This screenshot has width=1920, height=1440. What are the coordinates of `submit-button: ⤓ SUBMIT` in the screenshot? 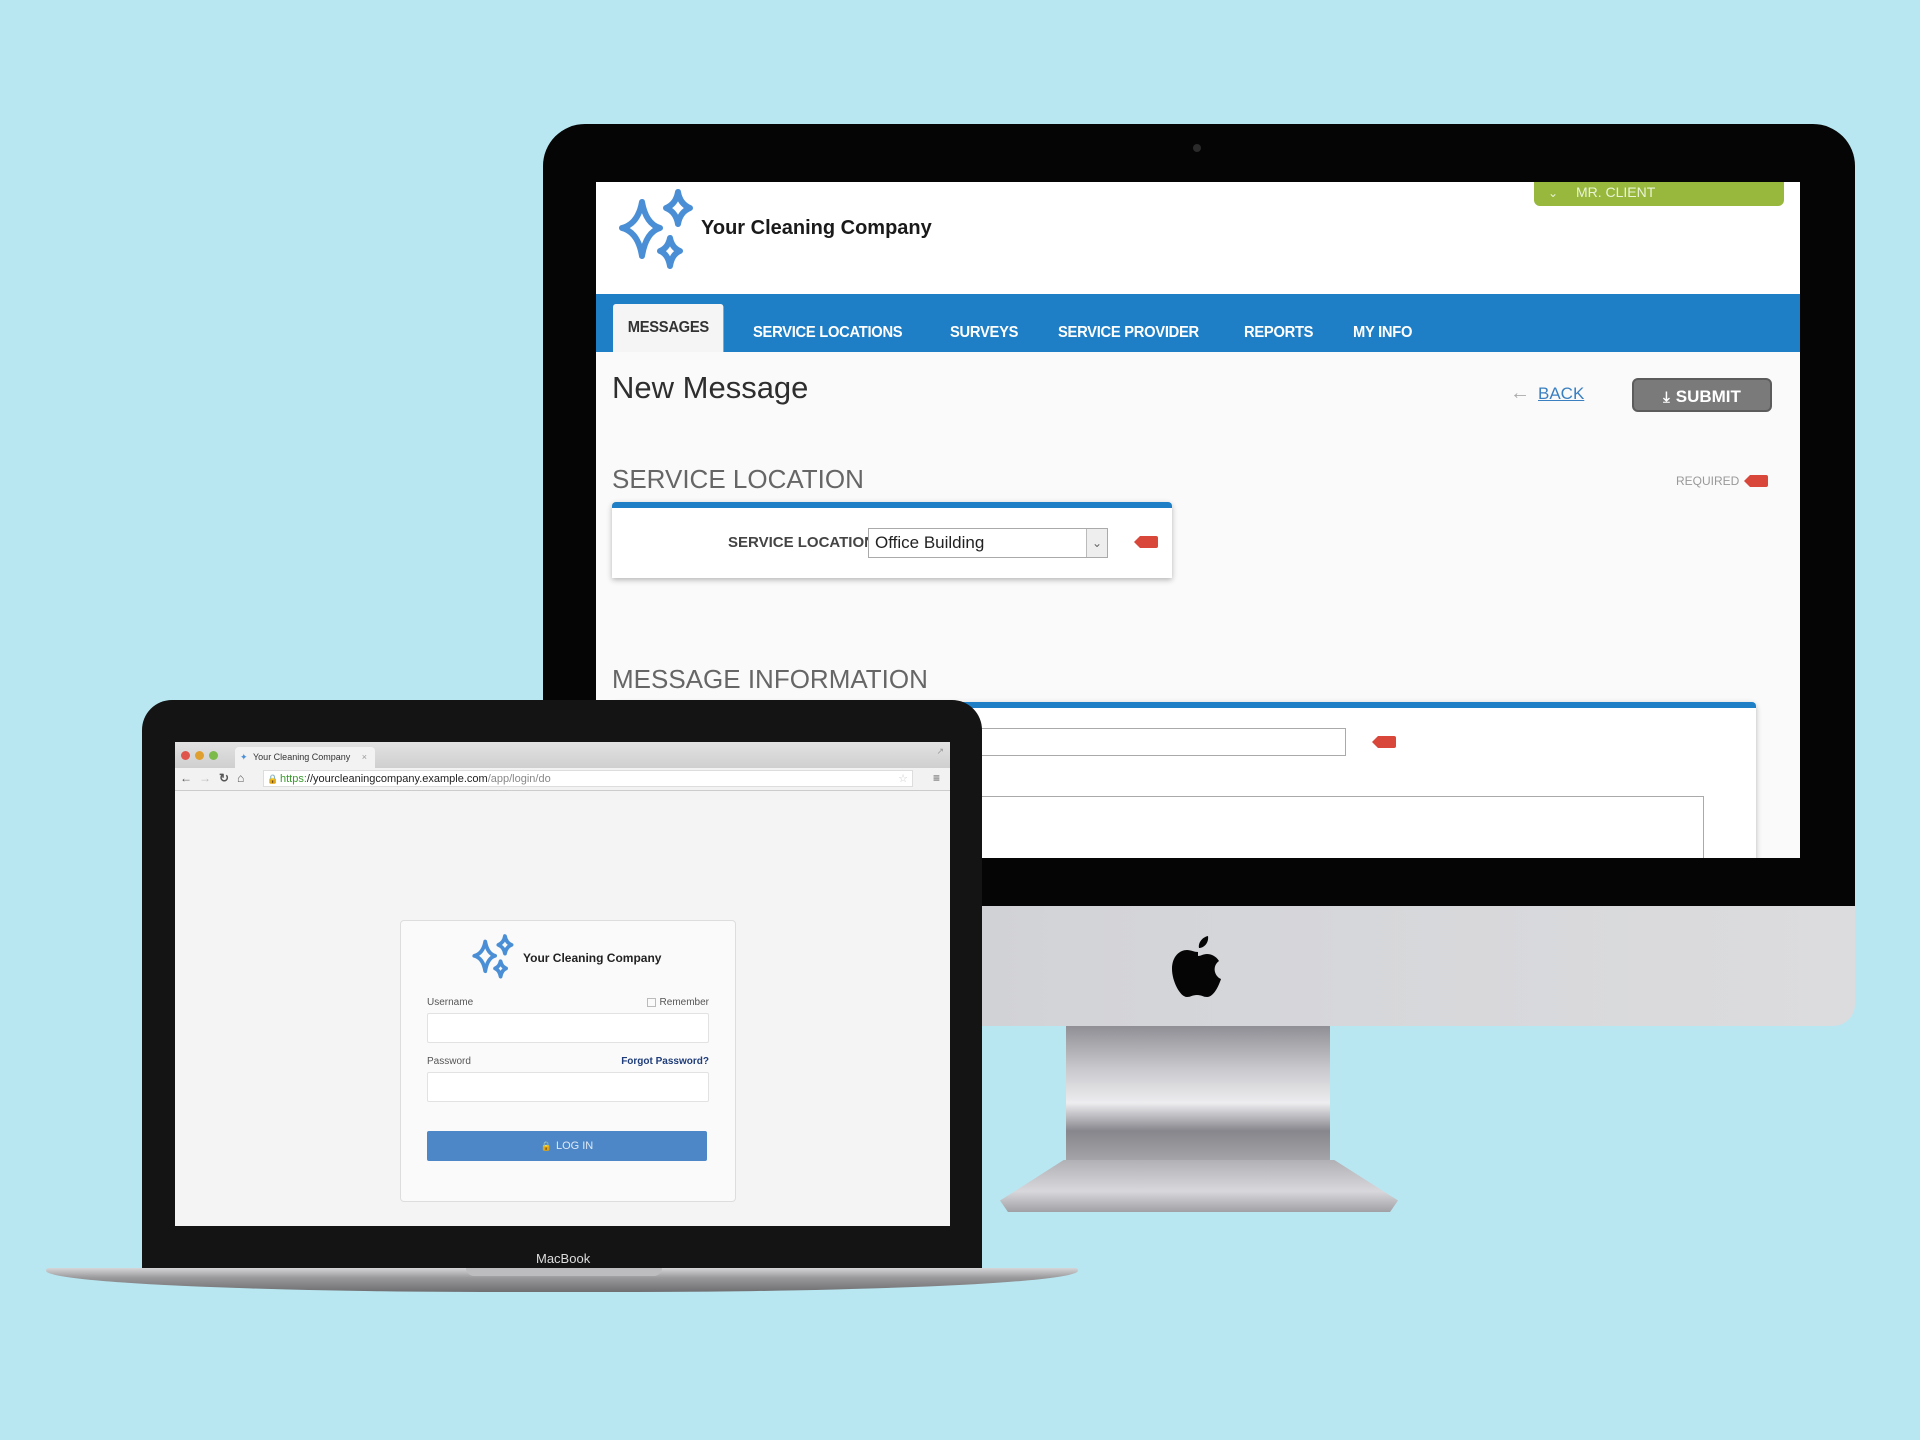 It's located at (1702, 395).